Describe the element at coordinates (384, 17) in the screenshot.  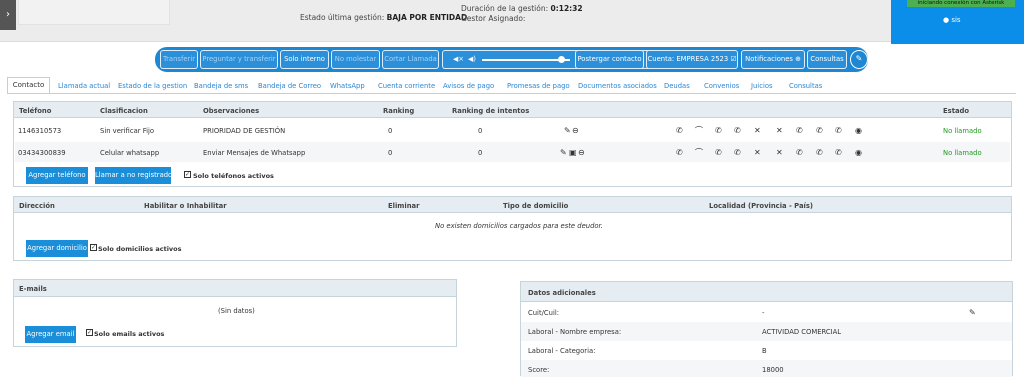
I see `estado-ultima-gestion: Estado última gestión: BAJA POR ENTIDAD` at that location.